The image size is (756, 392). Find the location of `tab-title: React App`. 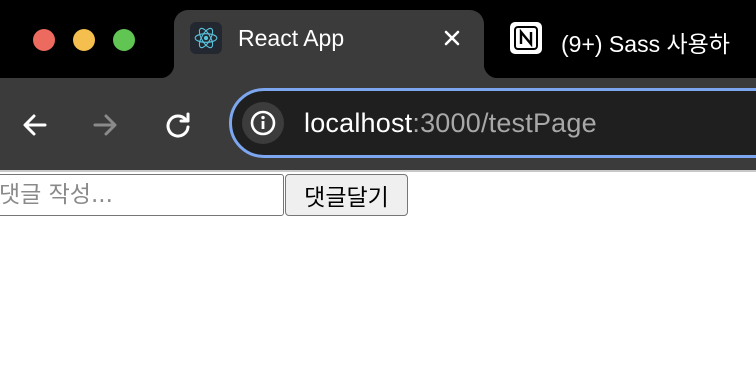

tab-title: React App is located at coordinates (291, 38).